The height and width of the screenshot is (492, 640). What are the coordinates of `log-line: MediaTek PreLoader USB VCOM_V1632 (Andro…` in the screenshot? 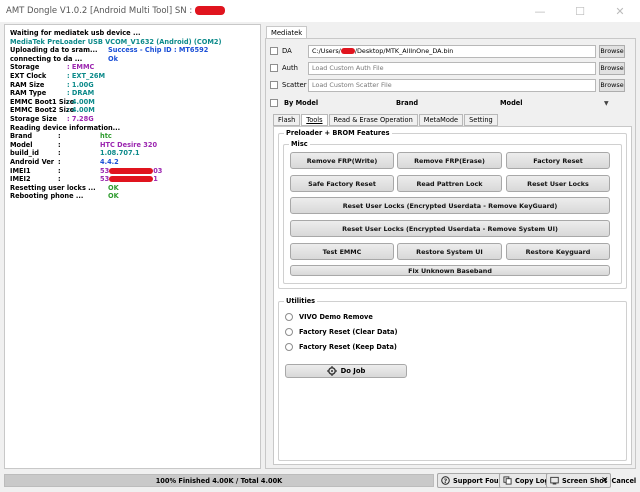 It's located at (132, 42).